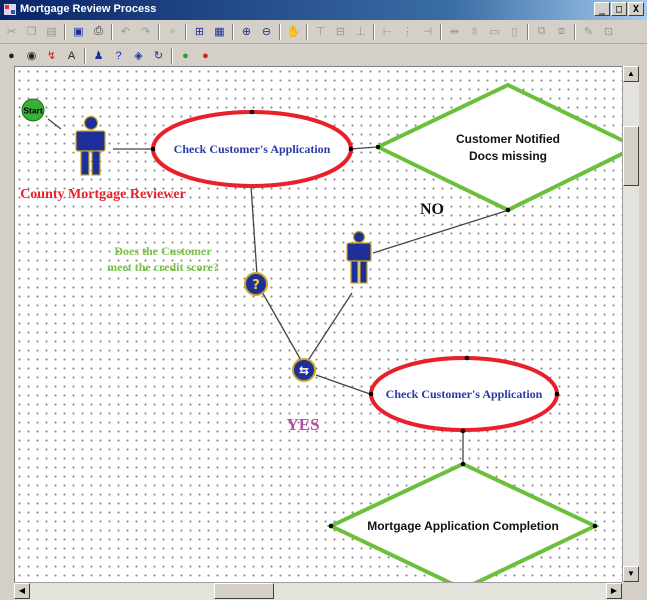 This screenshot has width=647, height=600. What do you see at coordinates (588, 31) in the screenshot?
I see `properties-icon: ✎` at bounding box center [588, 31].